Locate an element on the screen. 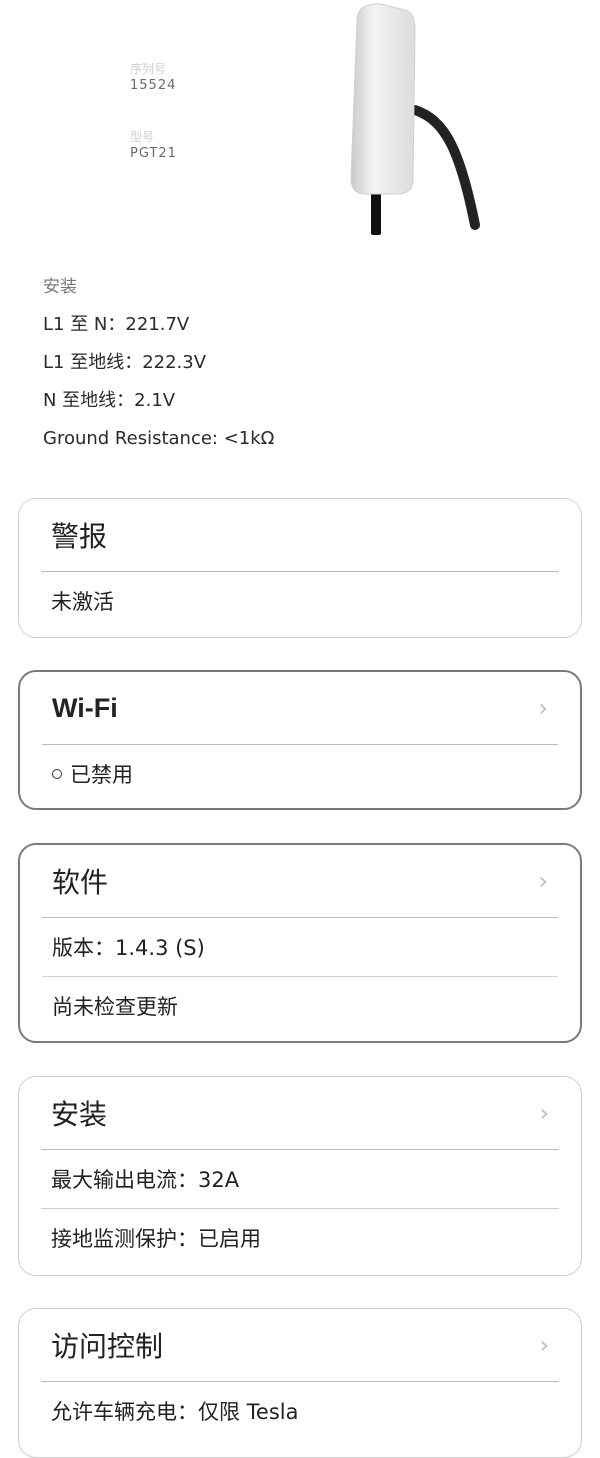 This screenshot has height=1458, width=600. wall-connector-image is located at coordinates (415, 119).